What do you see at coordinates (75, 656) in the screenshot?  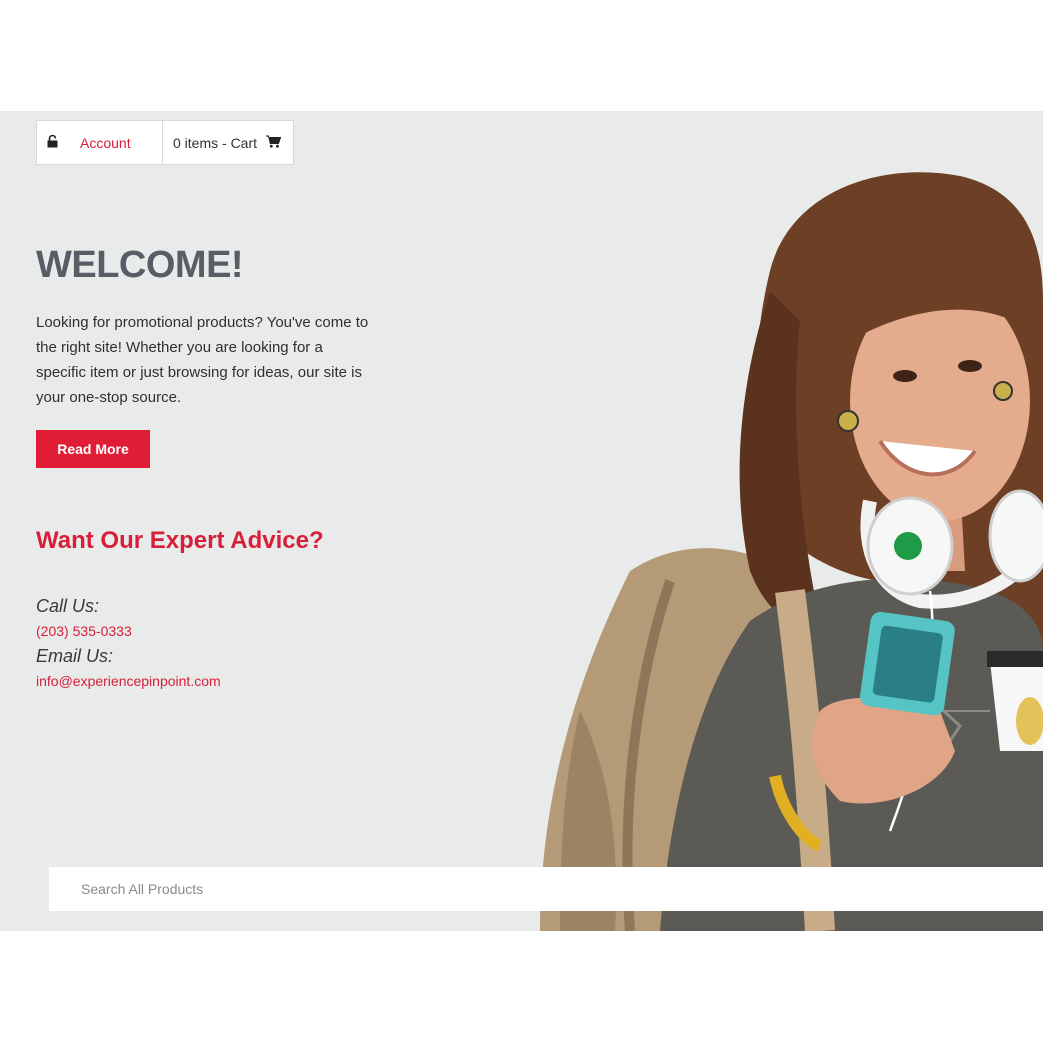 I see `email-us-label: Email Us:` at bounding box center [75, 656].